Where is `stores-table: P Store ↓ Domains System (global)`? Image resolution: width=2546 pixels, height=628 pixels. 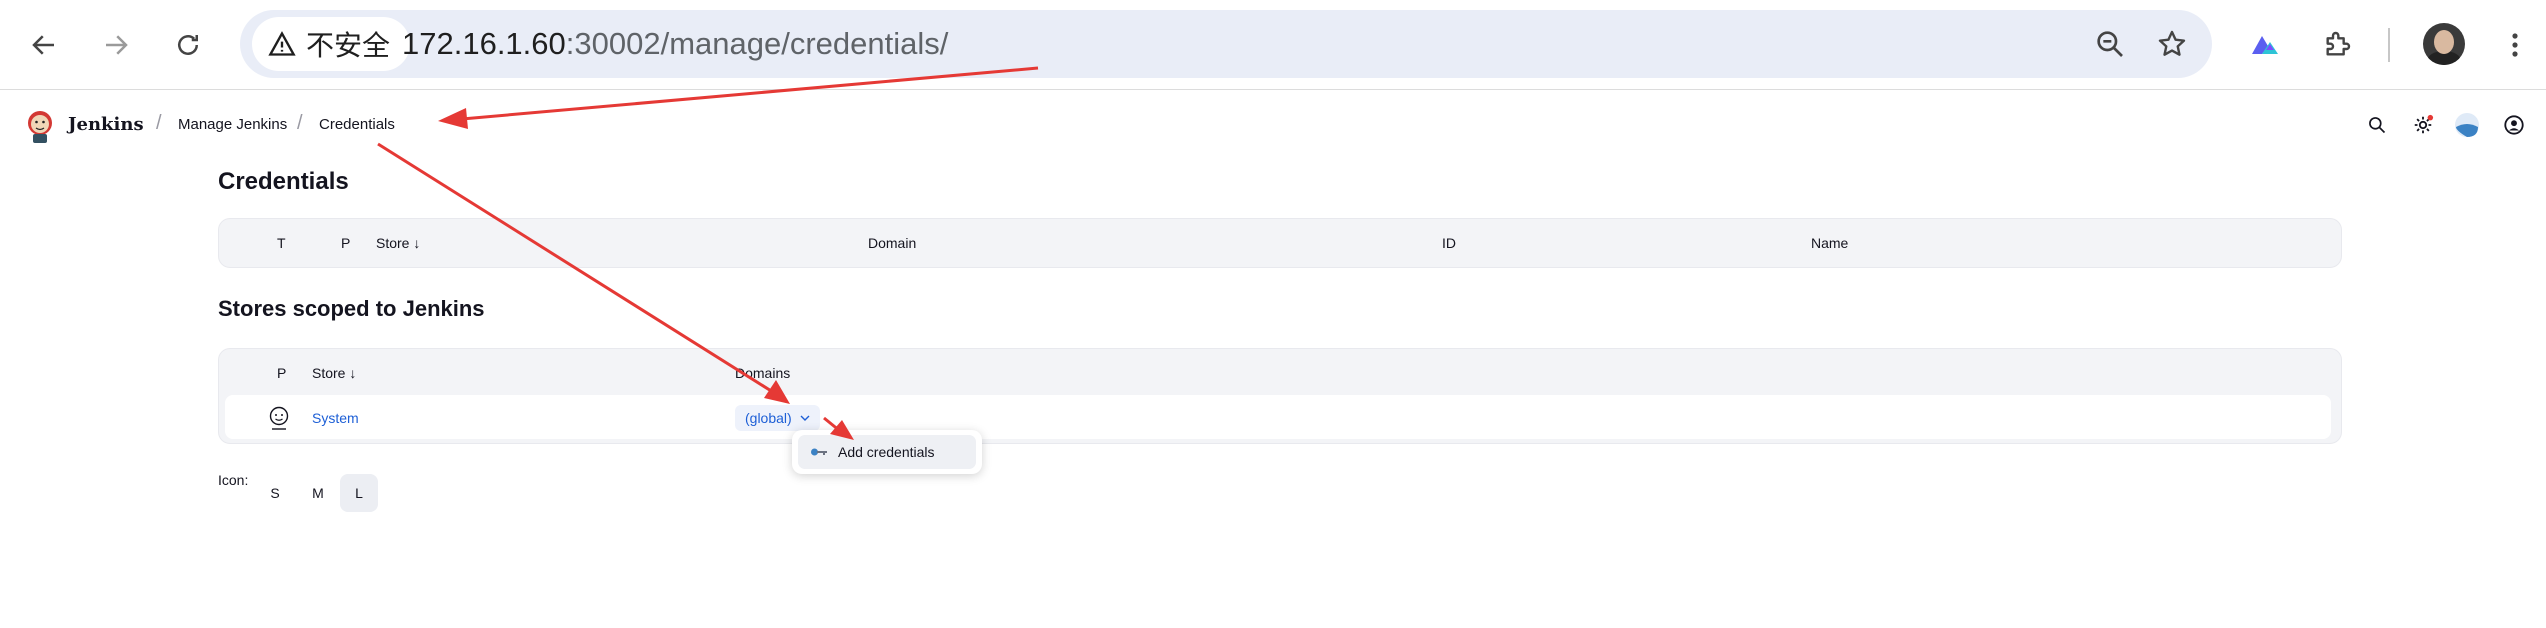 stores-table: P Store ↓ Domains System (global) is located at coordinates (1280, 396).